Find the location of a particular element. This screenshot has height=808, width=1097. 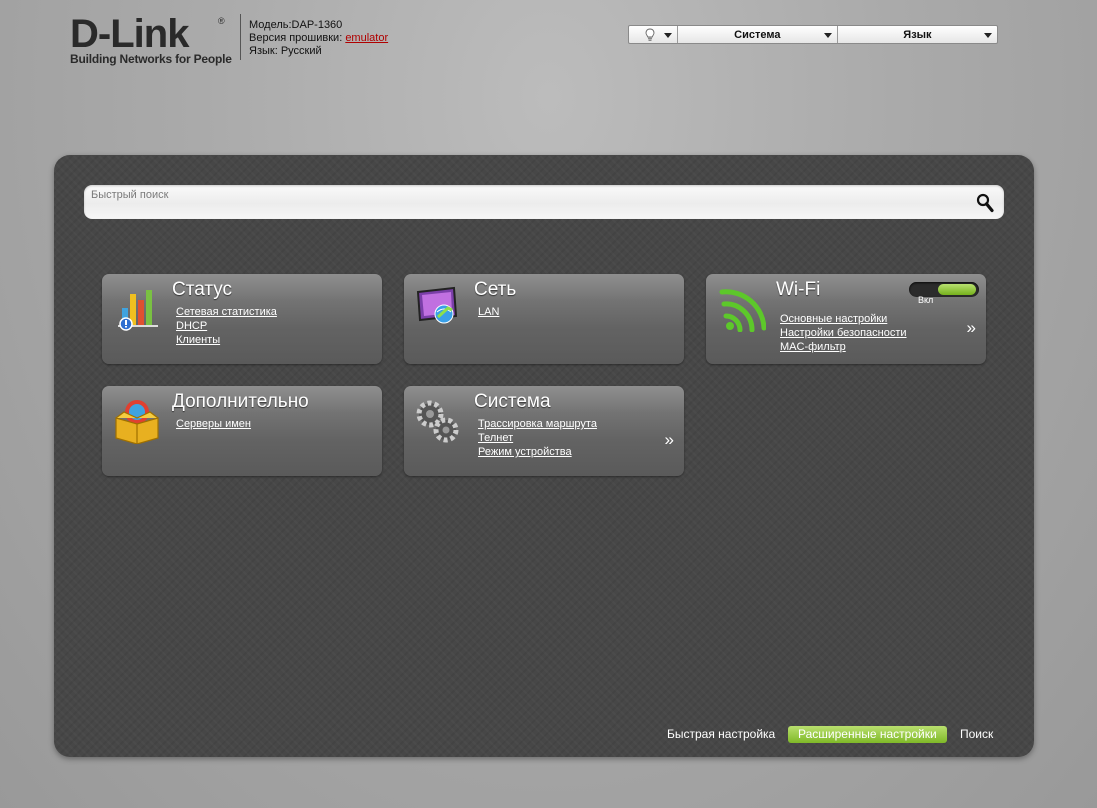

language-menu-label: Язык is located at coordinates (917, 34).